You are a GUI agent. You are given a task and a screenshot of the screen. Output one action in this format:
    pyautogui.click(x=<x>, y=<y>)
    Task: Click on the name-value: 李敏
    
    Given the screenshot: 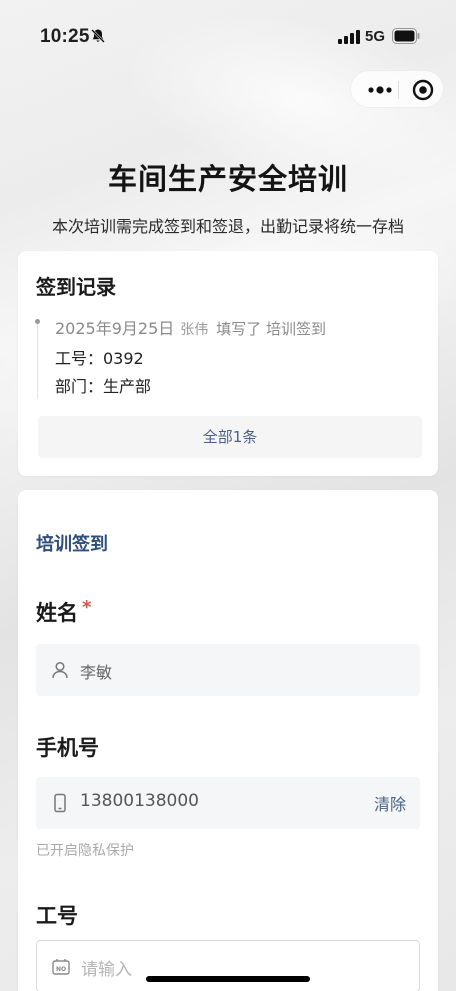 What is the action you would take?
    pyautogui.click(x=96, y=672)
    